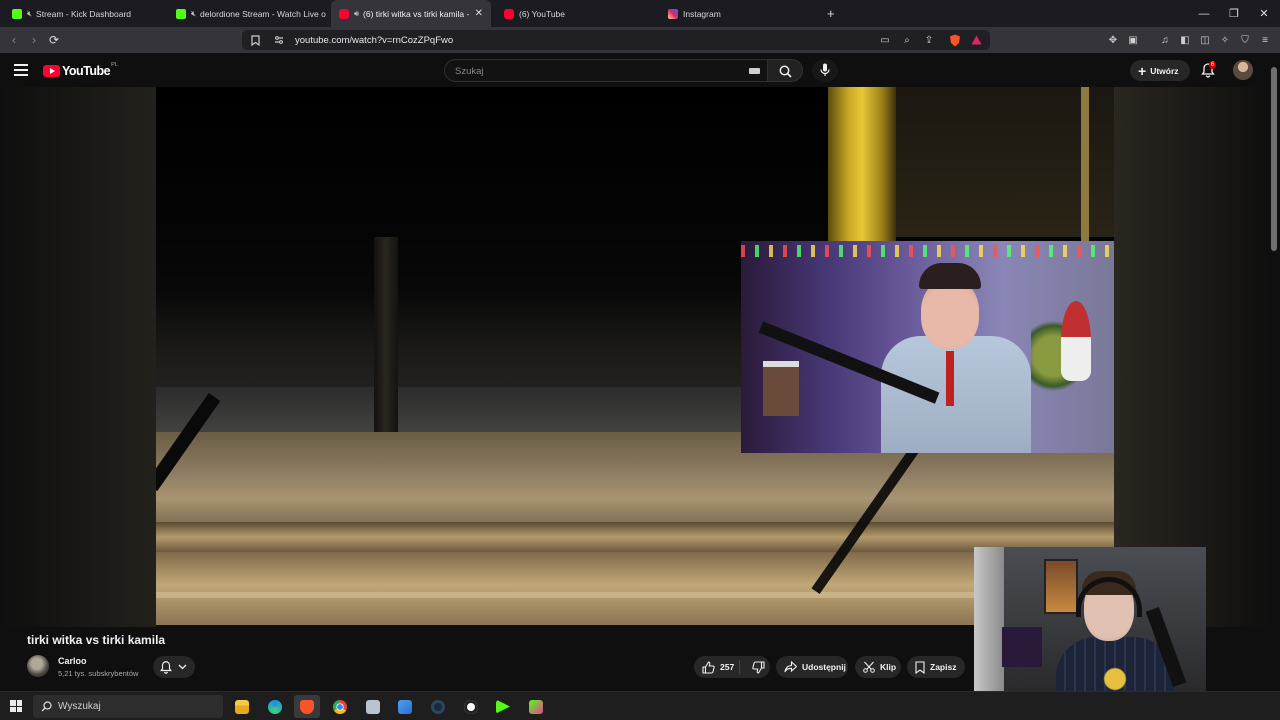  I want to click on brave-rewards-icon, so click(976, 40).